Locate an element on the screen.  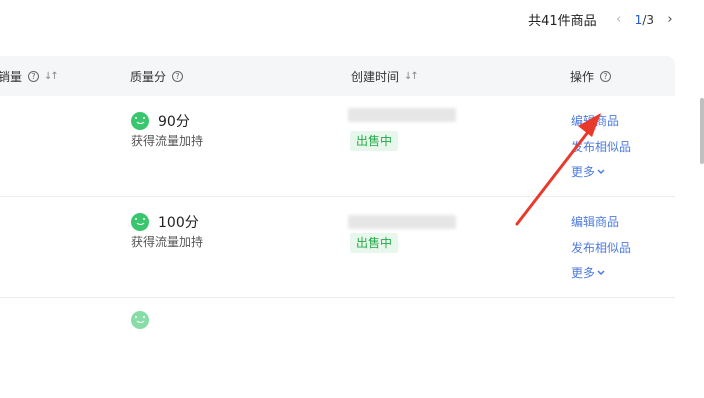
next-page-icon: › is located at coordinates (670, 19).